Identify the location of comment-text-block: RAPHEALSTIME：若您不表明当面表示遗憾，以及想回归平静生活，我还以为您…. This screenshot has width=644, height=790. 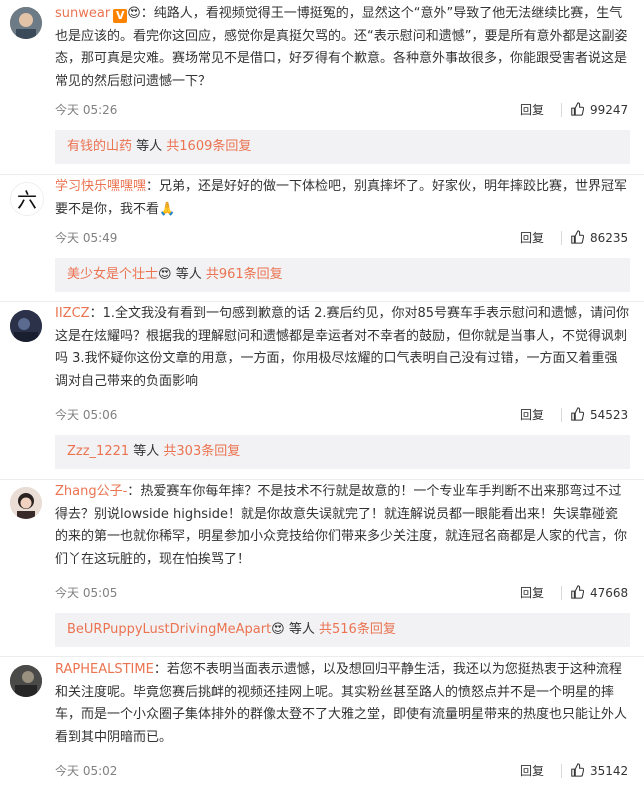
(342, 704).